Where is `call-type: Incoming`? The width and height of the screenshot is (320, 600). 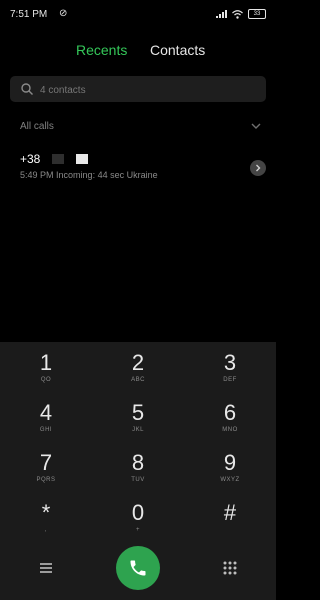 call-type: Incoming is located at coordinates (74, 175).